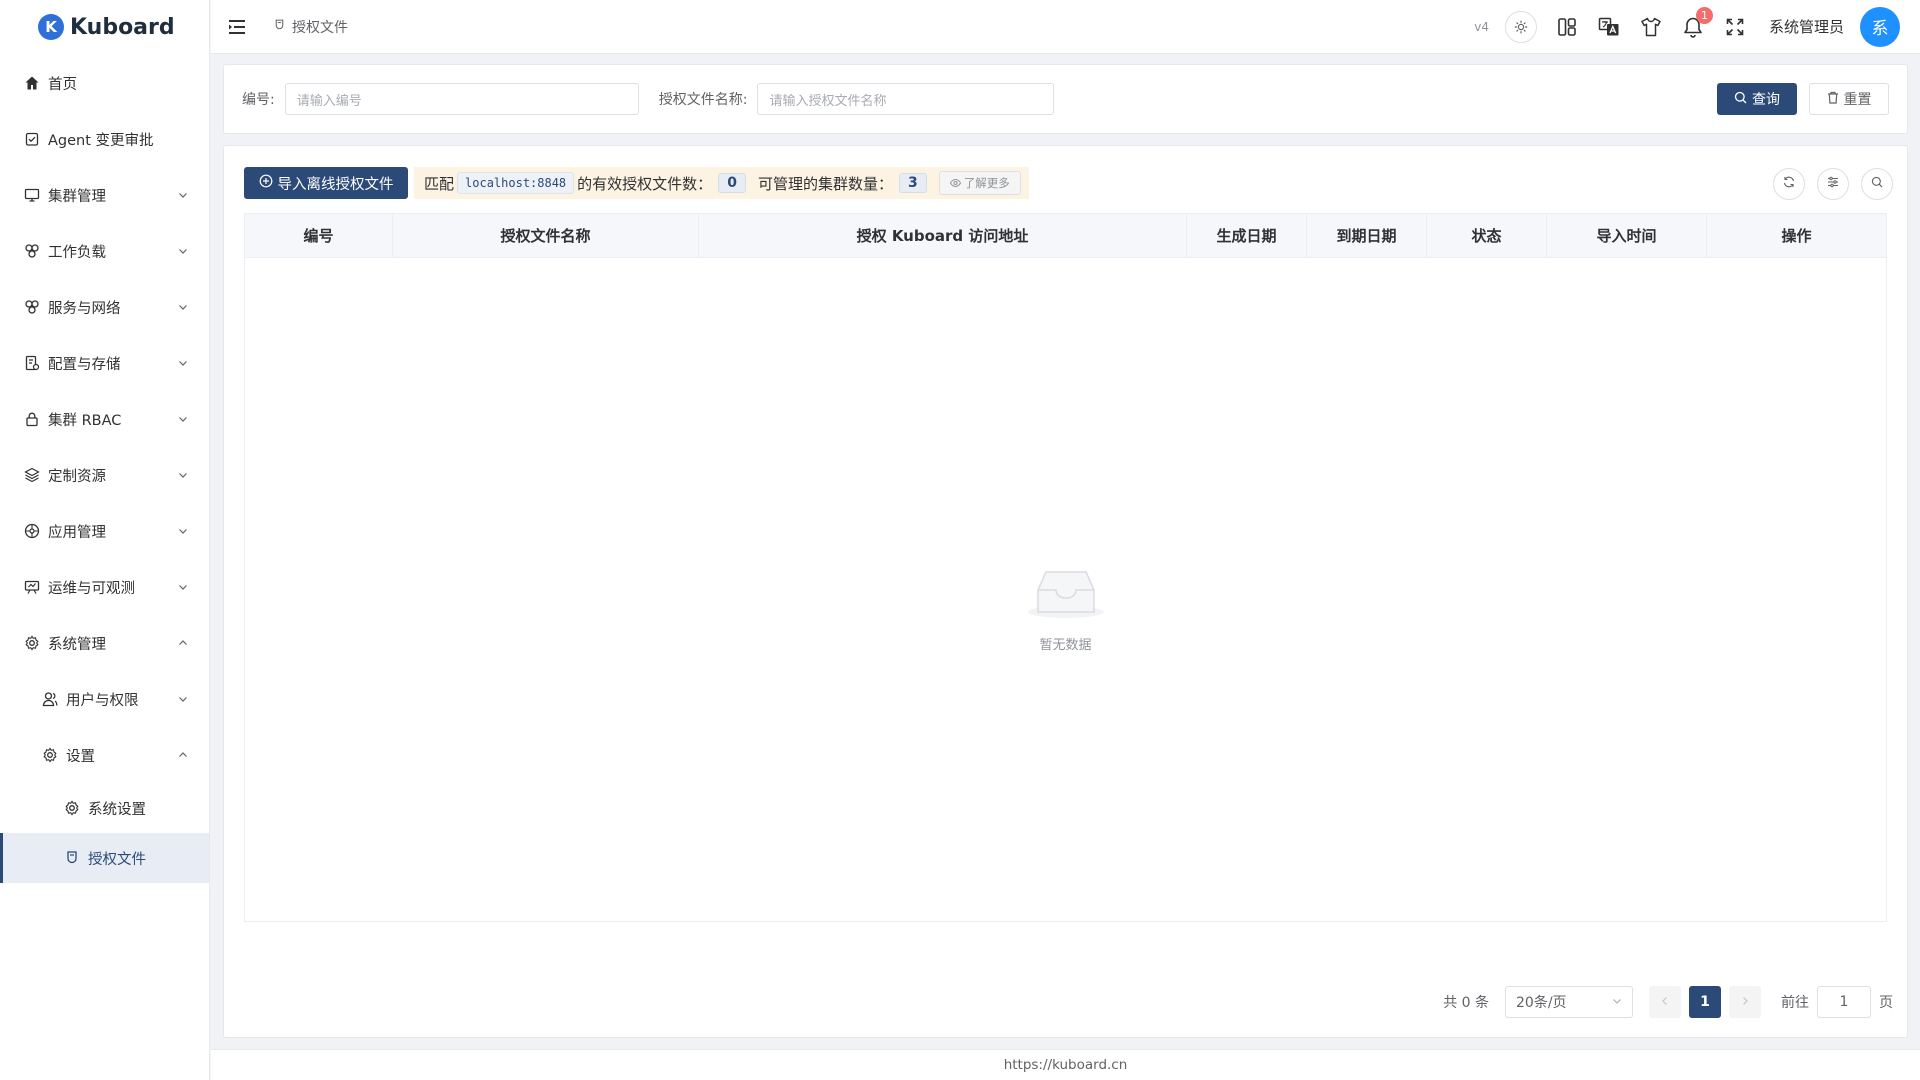 This screenshot has height=1080, width=1920. I want to click on column-header: 授权文件名称, so click(546, 235).